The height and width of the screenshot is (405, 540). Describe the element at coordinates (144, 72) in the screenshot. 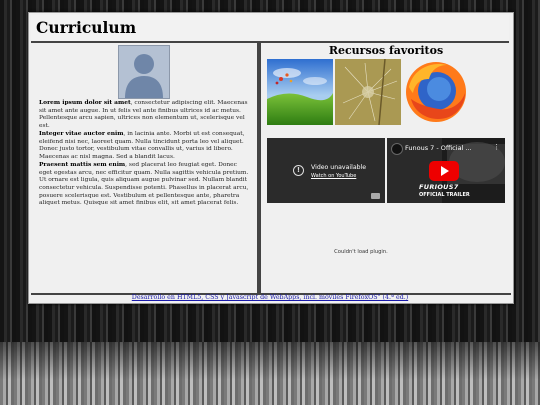

I see `person-silhouette-icon` at that location.